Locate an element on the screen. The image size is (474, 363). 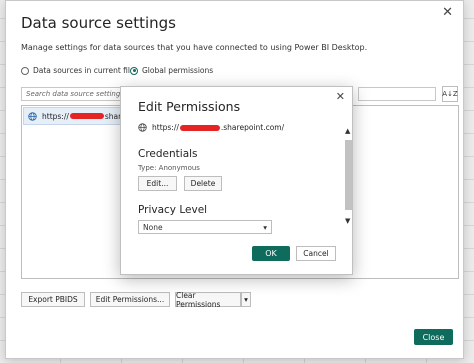
radio-current-file: Data sources in current file is located at coordinates (78, 70).